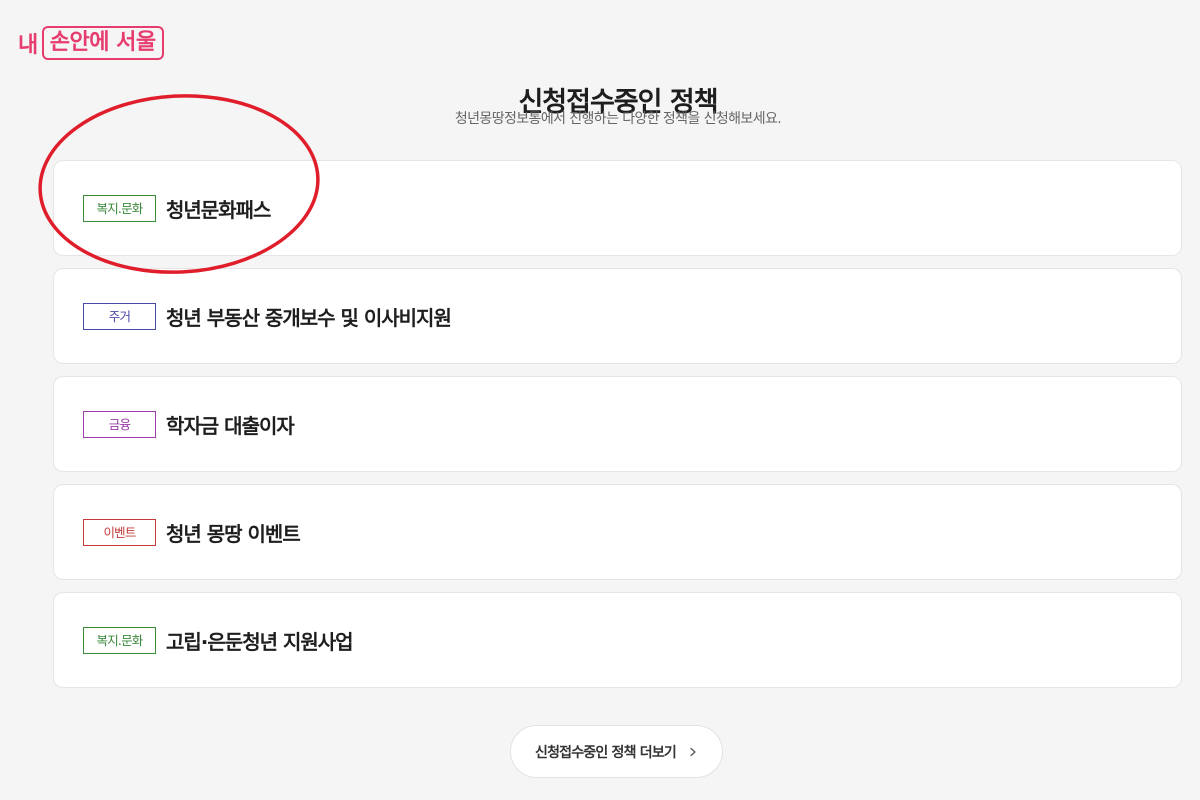 The height and width of the screenshot is (800, 1200). What do you see at coordinates (28, 45) in the screenshot?
I see `logo-prefix: 내` at bounding box center [28, 45].